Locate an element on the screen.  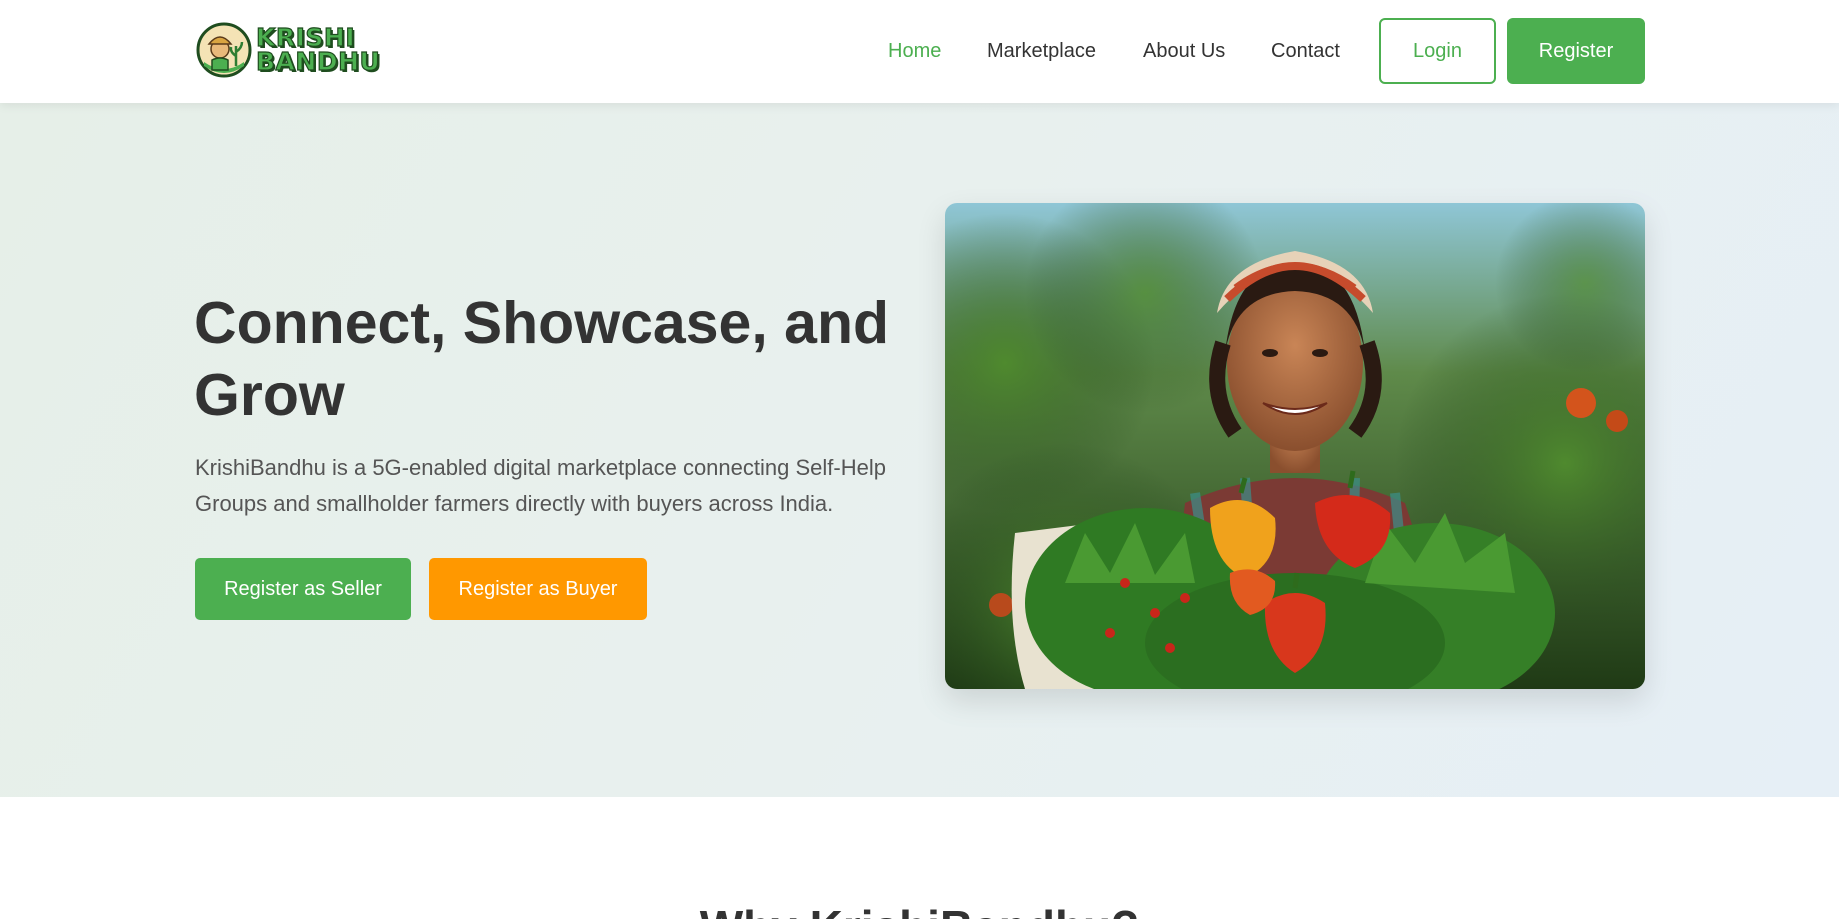
brand-wordmark: KRISHI BANDHU is located at coordinates (318, 50).